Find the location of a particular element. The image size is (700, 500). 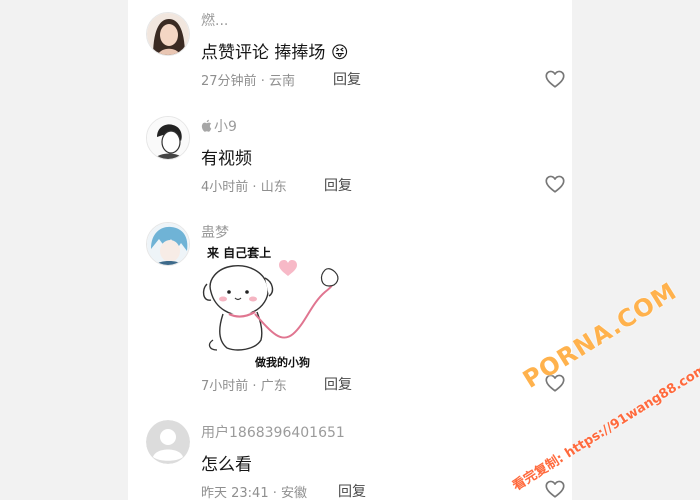

sticker-image: 来 自己套上 做我的小狗 is located at coordinates (281, 306).